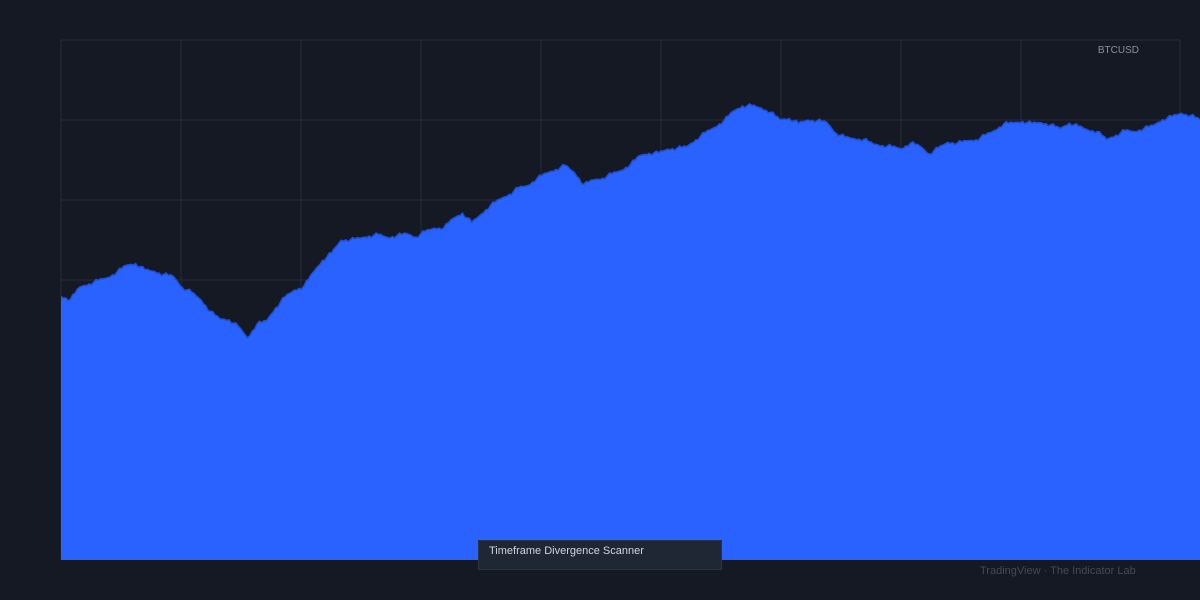  Describe the element at coordinates (1118, 50) in the screenshot. I see `symbol-label: BTCUSD` at that location.